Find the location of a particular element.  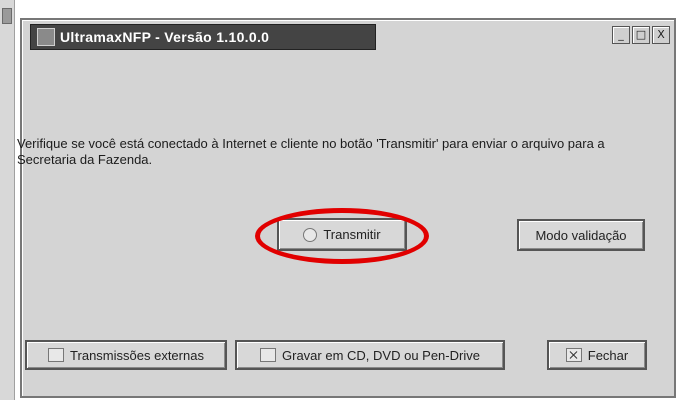

external-transmissions-button: Transmissões externas is located at coordinates (126, 355).